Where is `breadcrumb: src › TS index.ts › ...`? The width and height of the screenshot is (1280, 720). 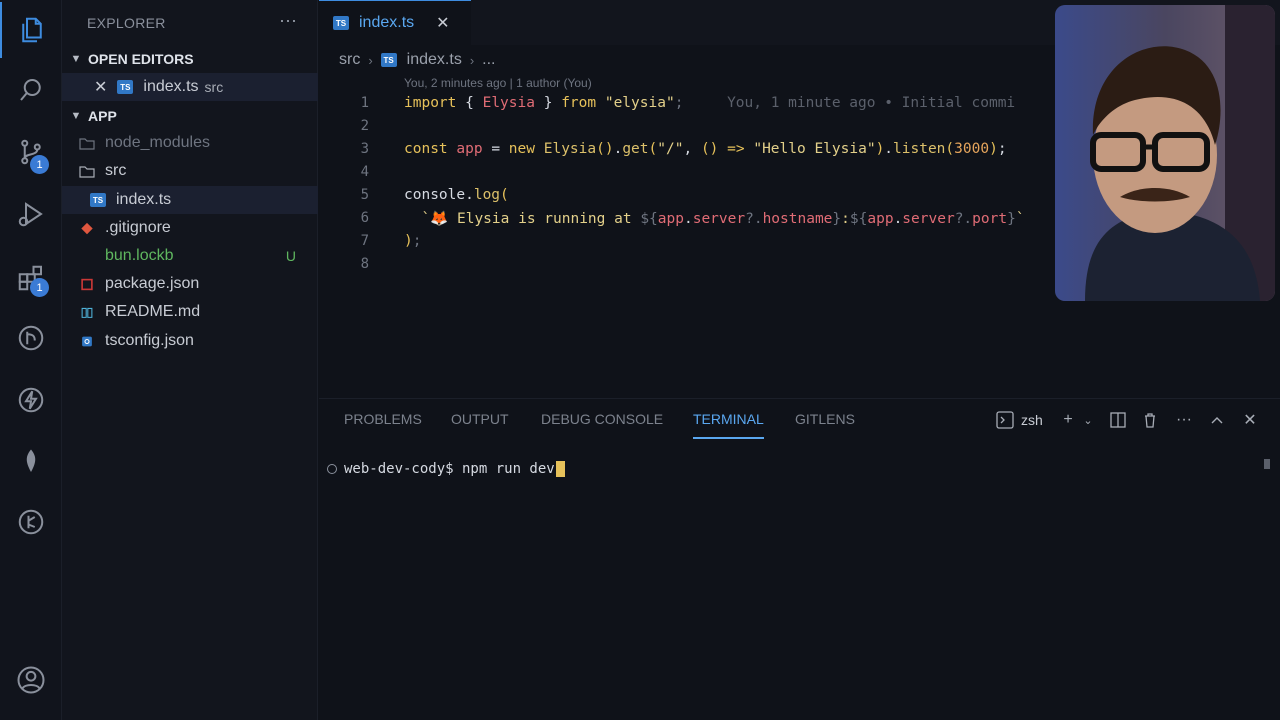
breadcrumb: src › TS index.ts › ... is located at coordinates (417, 60).